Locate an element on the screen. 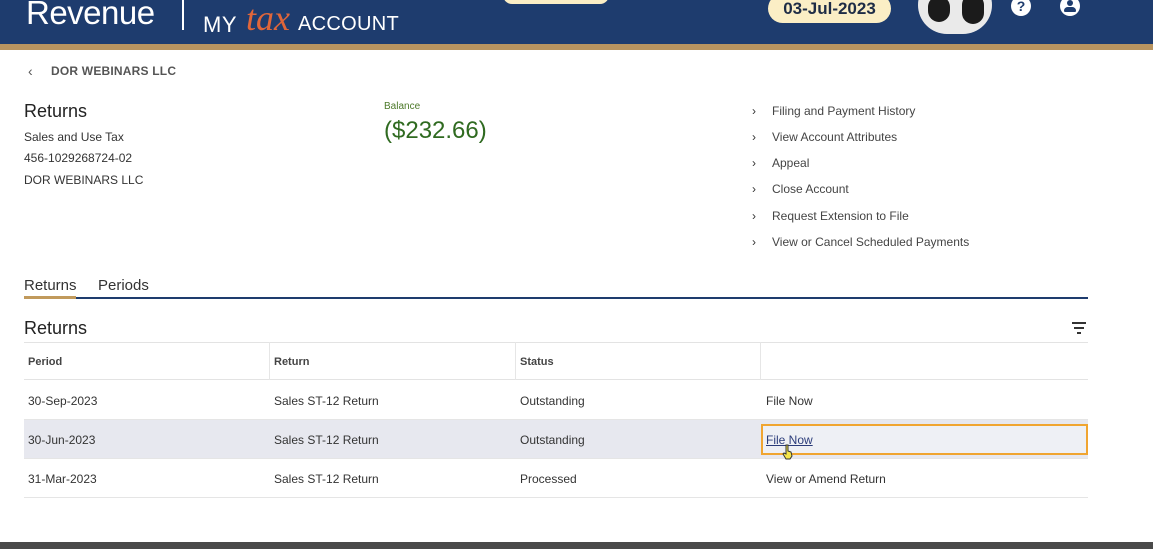 Image resolution: width=1153 pixels, height=549 pixels. balance-label: Balance is located at coordinates (402, 106).